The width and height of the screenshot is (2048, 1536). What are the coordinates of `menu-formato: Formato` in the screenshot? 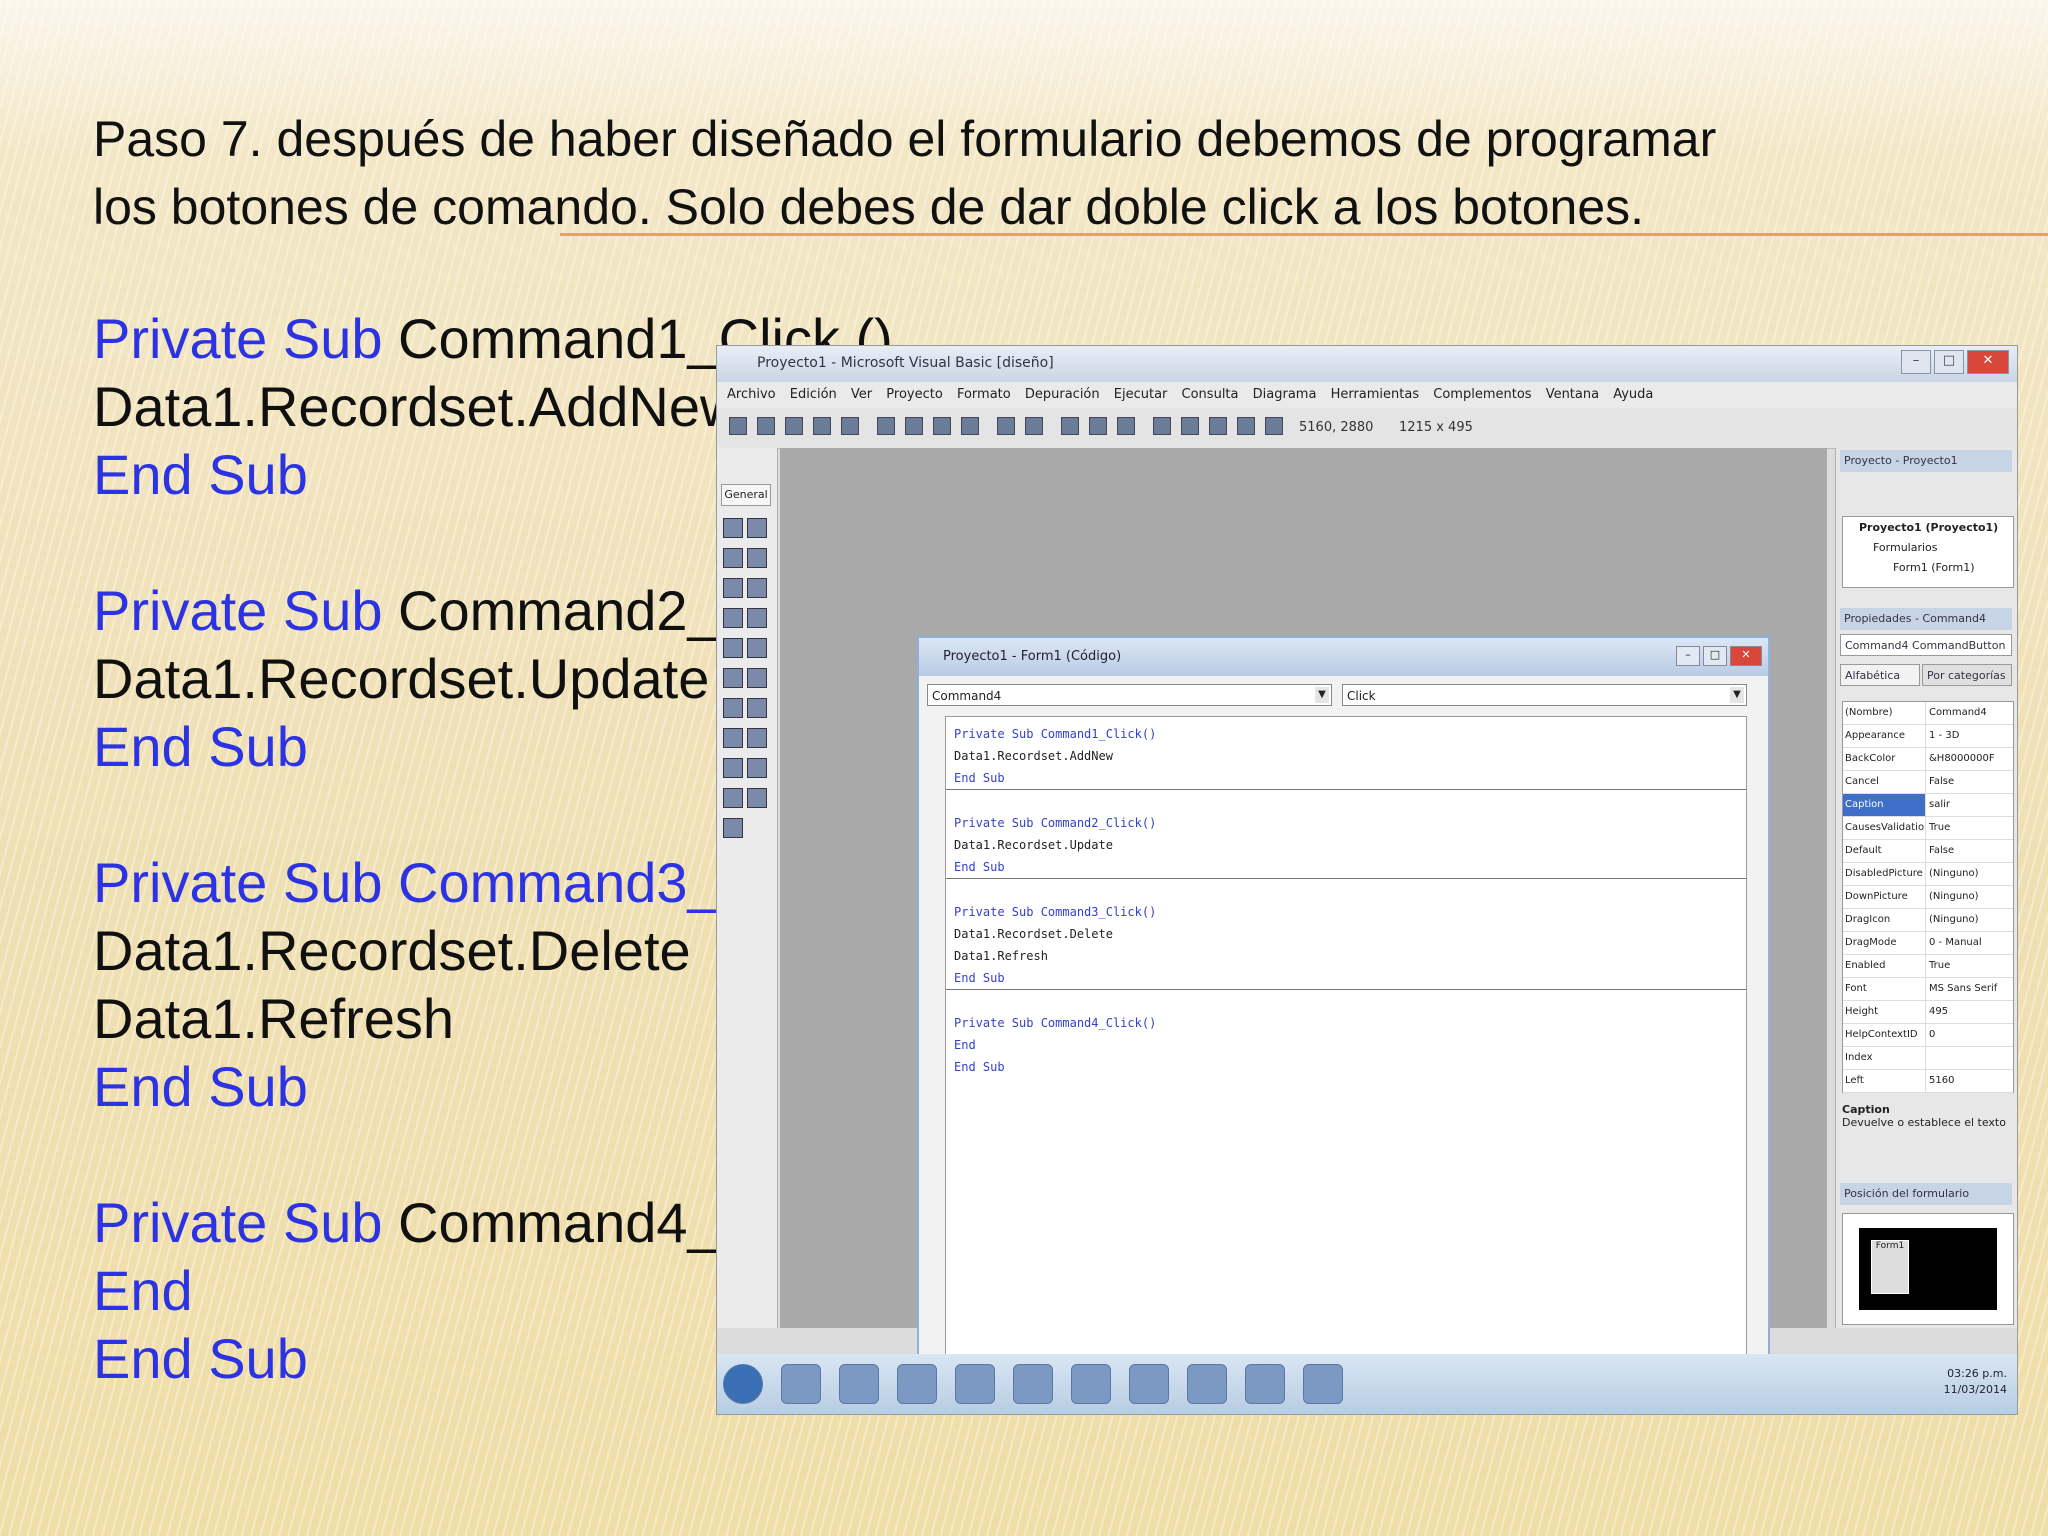 It's located at (984, 394).